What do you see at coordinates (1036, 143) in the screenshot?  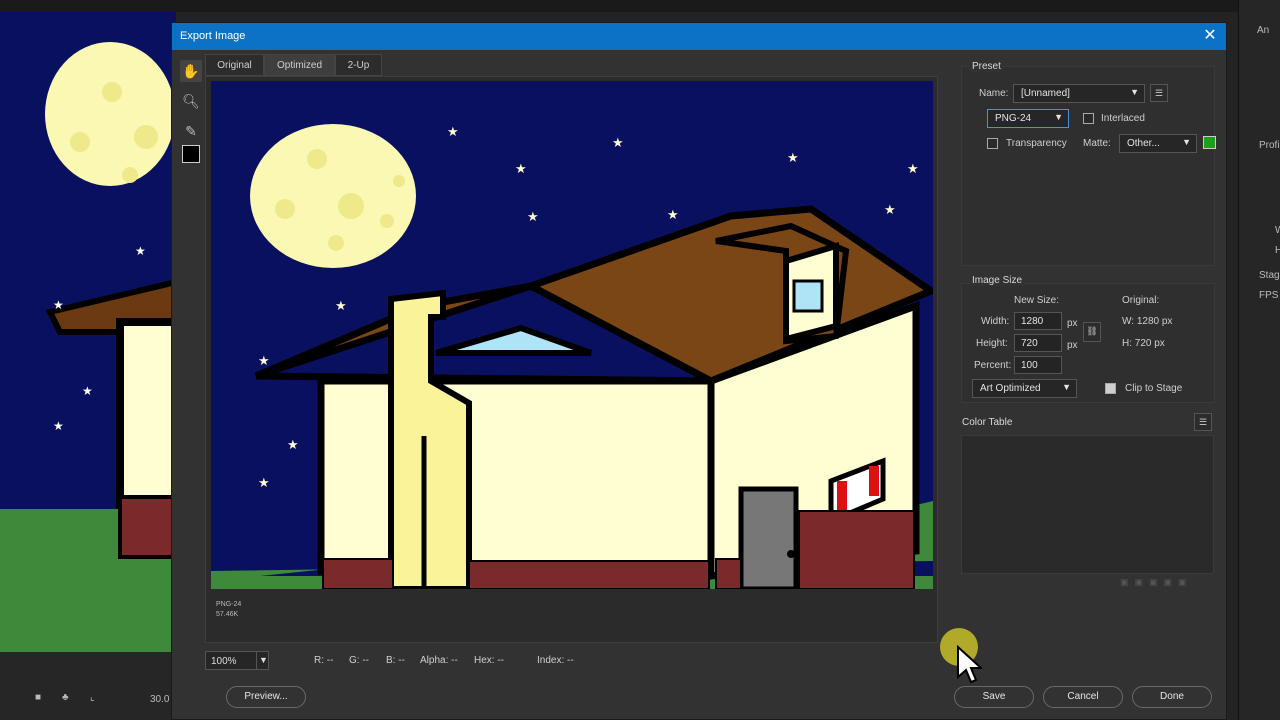 I see `transparency-label: Transparency` at bounding box center [1036, 143].